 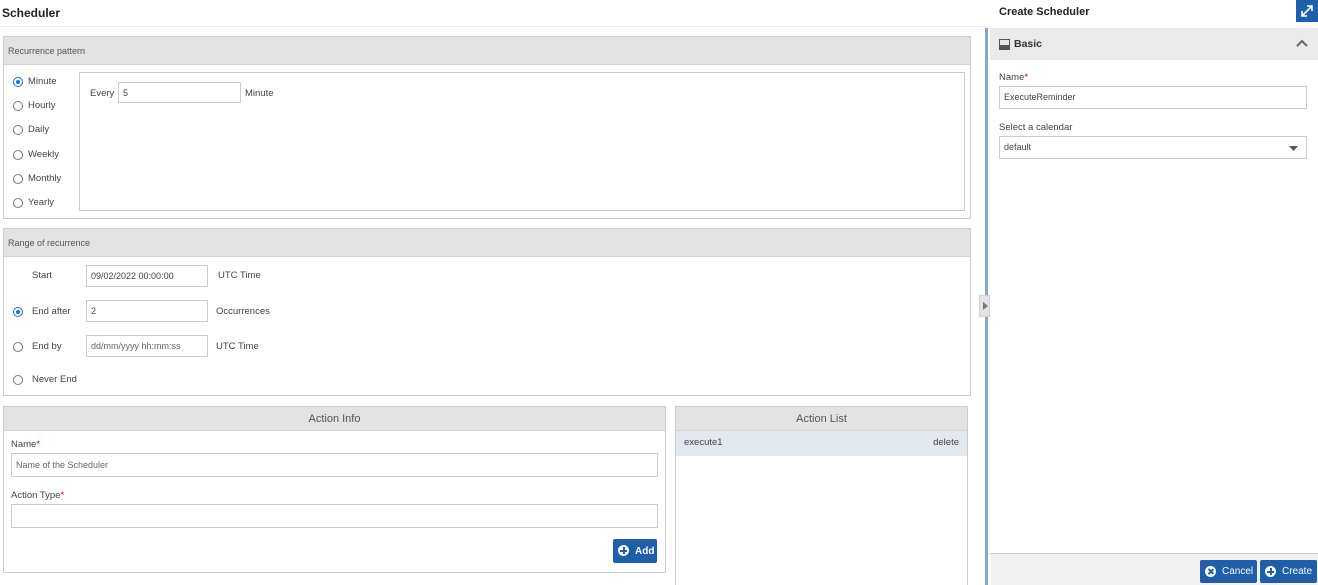 What do you see at coordinates (946, 442) in the screenshot?
I see `delete-link: delete` at bounding box center [946, 442].